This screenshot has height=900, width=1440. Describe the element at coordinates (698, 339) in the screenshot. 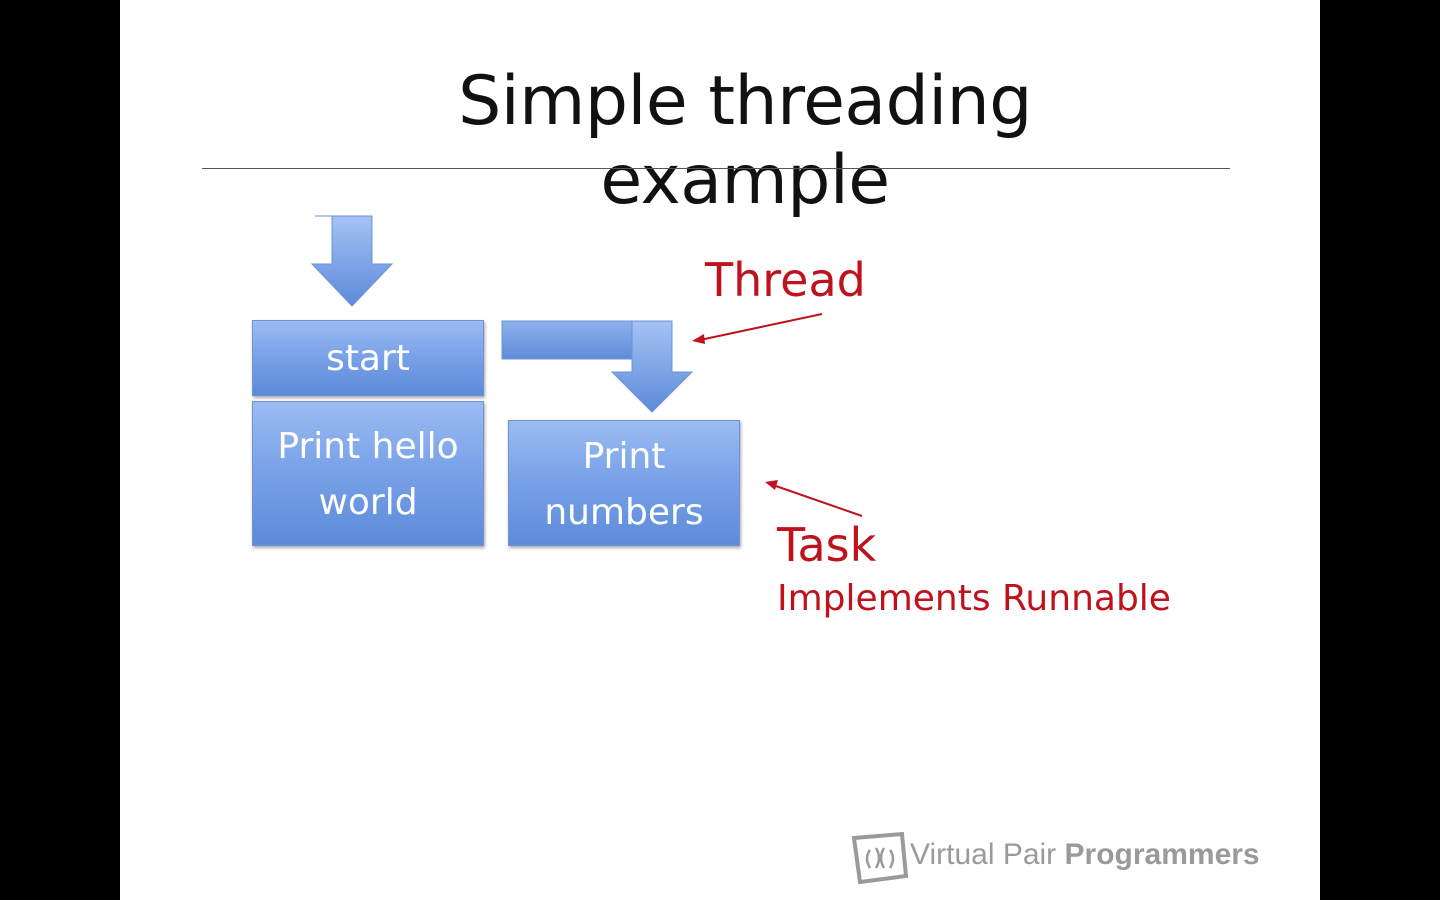

I see `thread-pointer-head` at that location.